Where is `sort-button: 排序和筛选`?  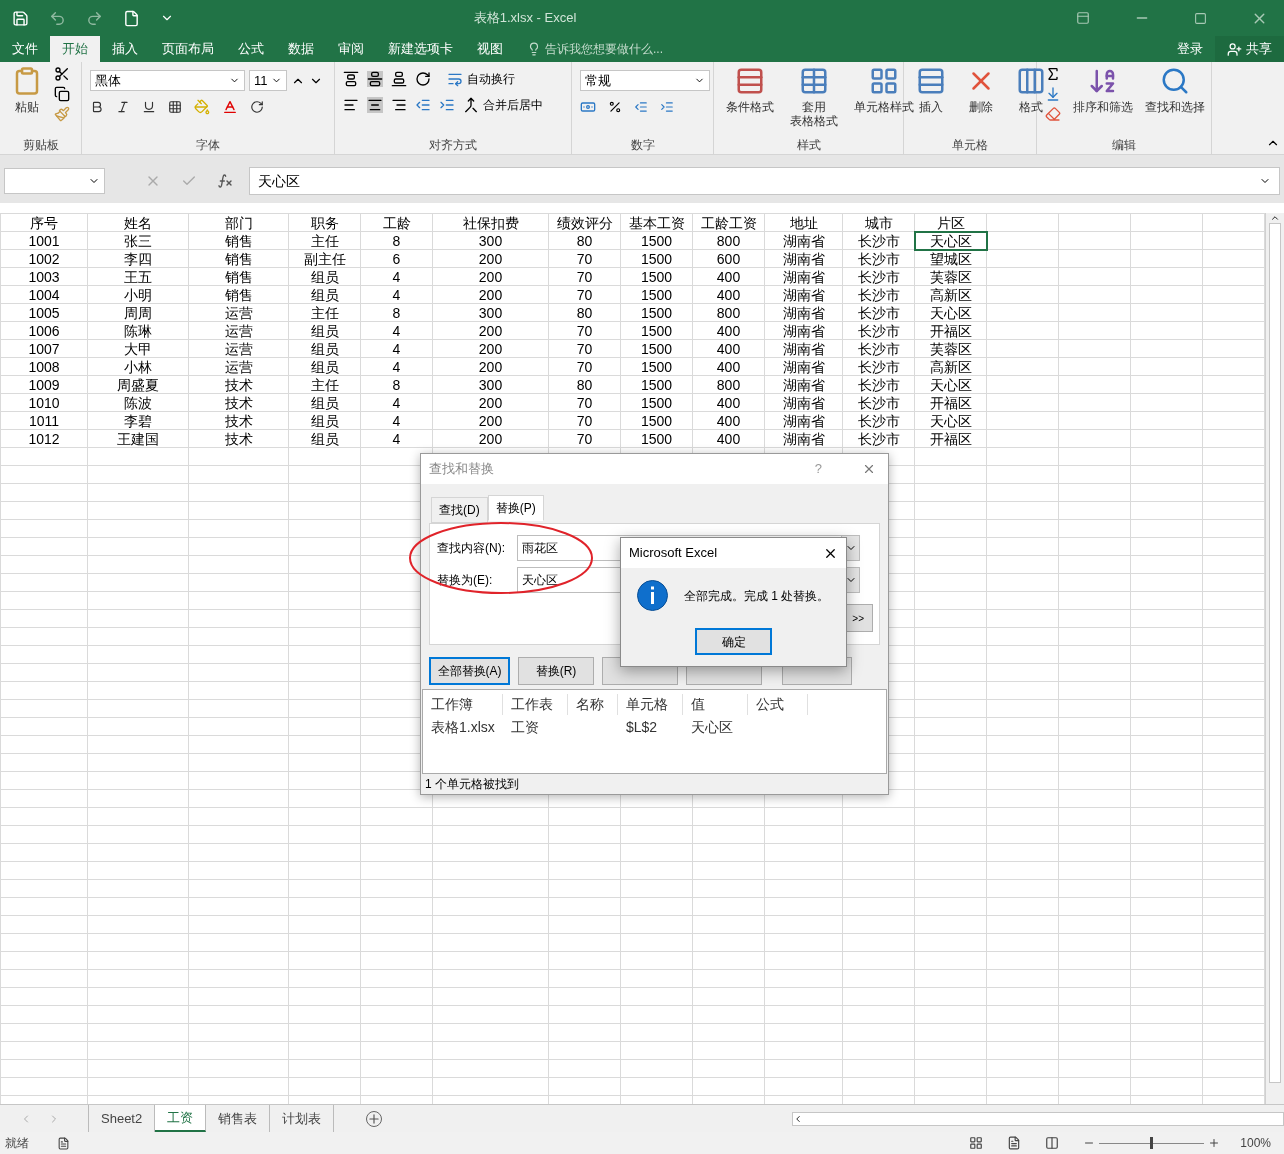 sort-button: 排序和筛选 is located at coordinates (1103, 90).